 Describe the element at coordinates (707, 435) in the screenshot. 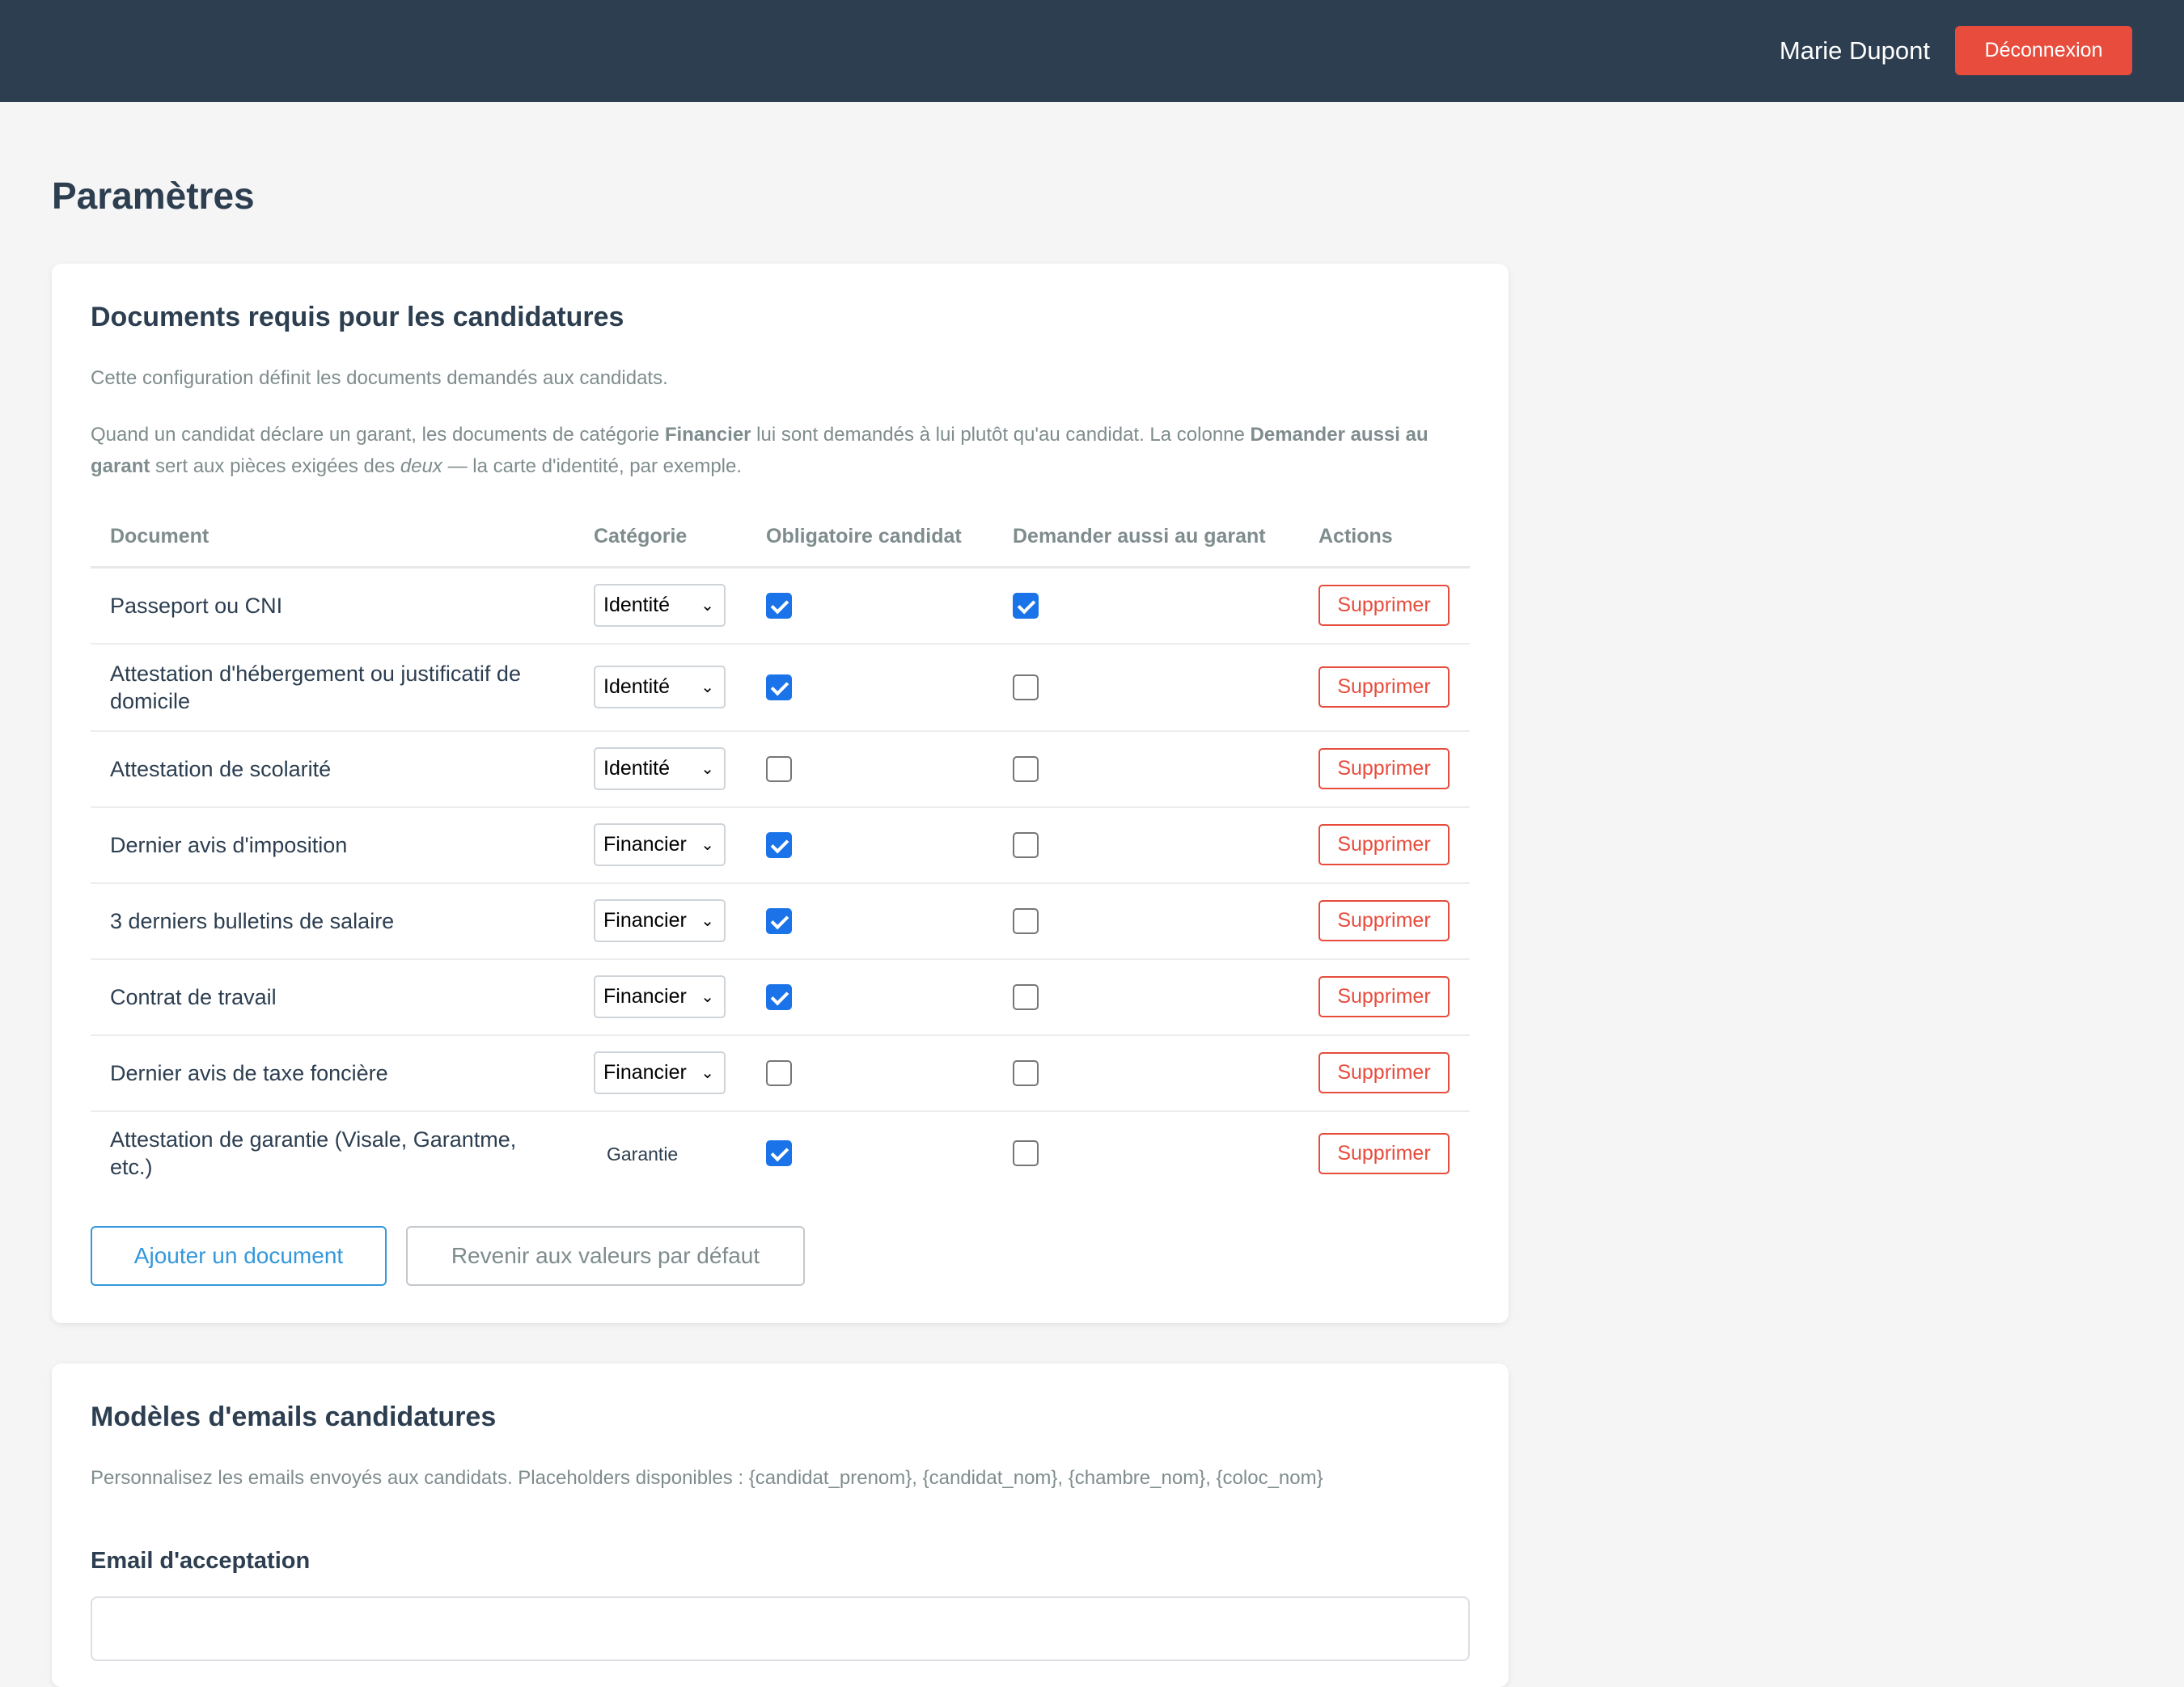

I see `financier-emphasis: Financier` at that location.